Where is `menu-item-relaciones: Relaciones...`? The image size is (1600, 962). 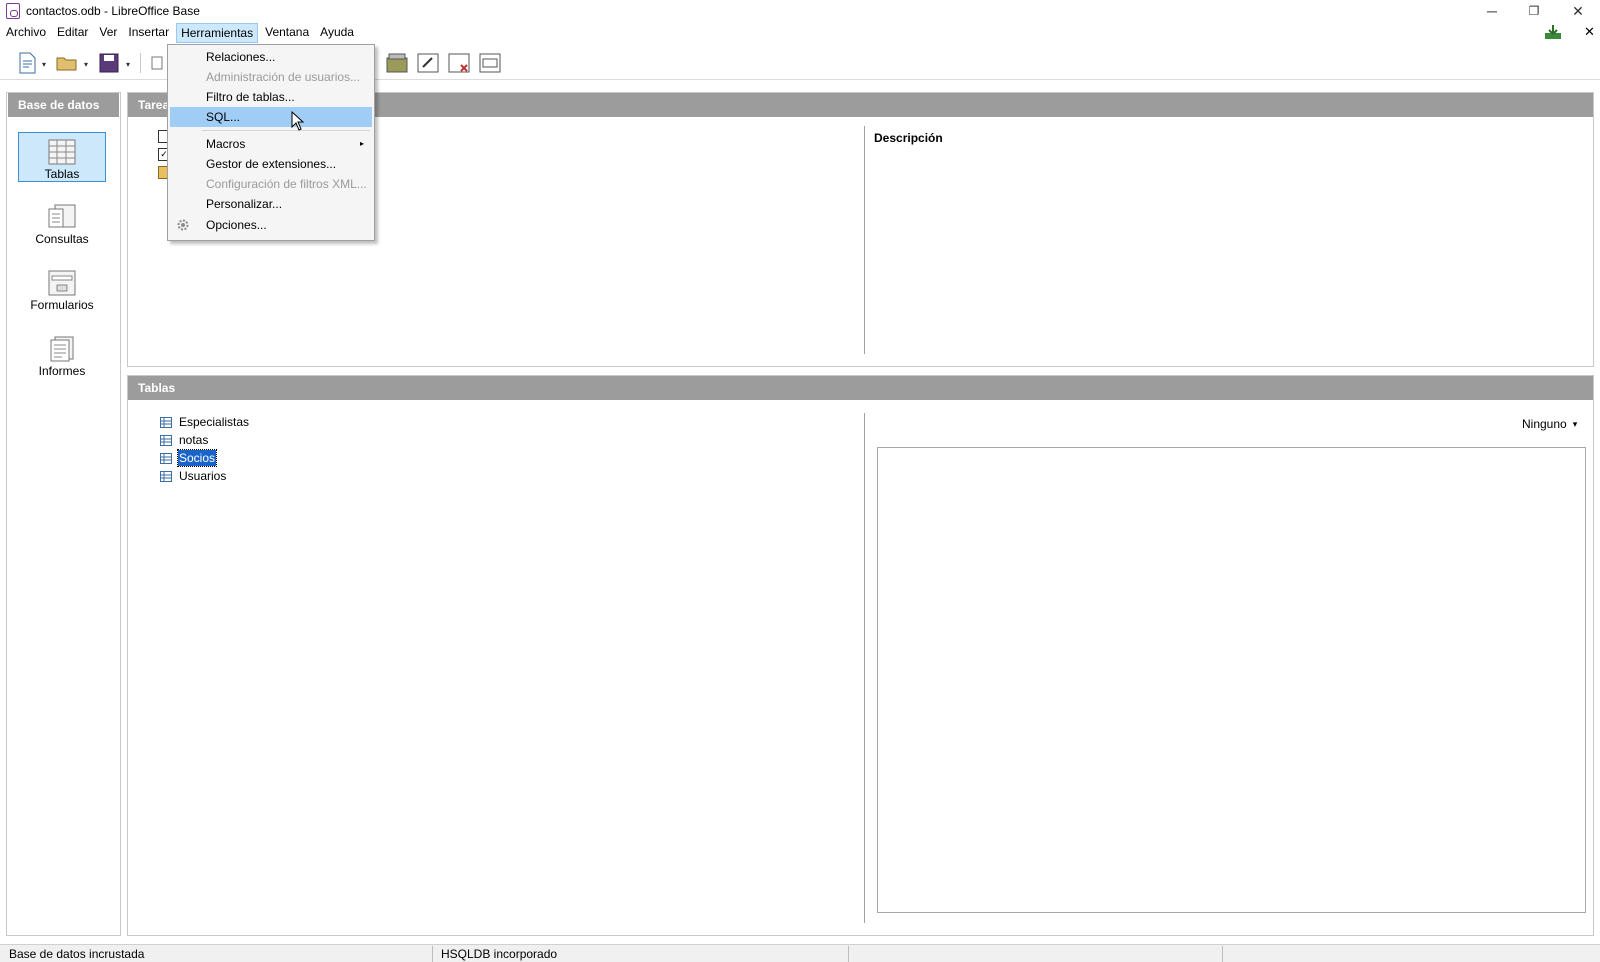
menu-item-relaciones: Relaciones... is located at coordinates (271, 57).